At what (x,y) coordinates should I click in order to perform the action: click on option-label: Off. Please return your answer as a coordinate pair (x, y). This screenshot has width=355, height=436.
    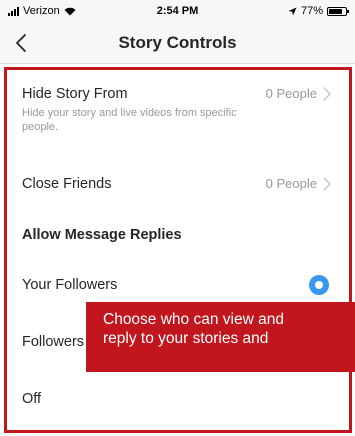
    Looking at the image, I should click on (32, 399).